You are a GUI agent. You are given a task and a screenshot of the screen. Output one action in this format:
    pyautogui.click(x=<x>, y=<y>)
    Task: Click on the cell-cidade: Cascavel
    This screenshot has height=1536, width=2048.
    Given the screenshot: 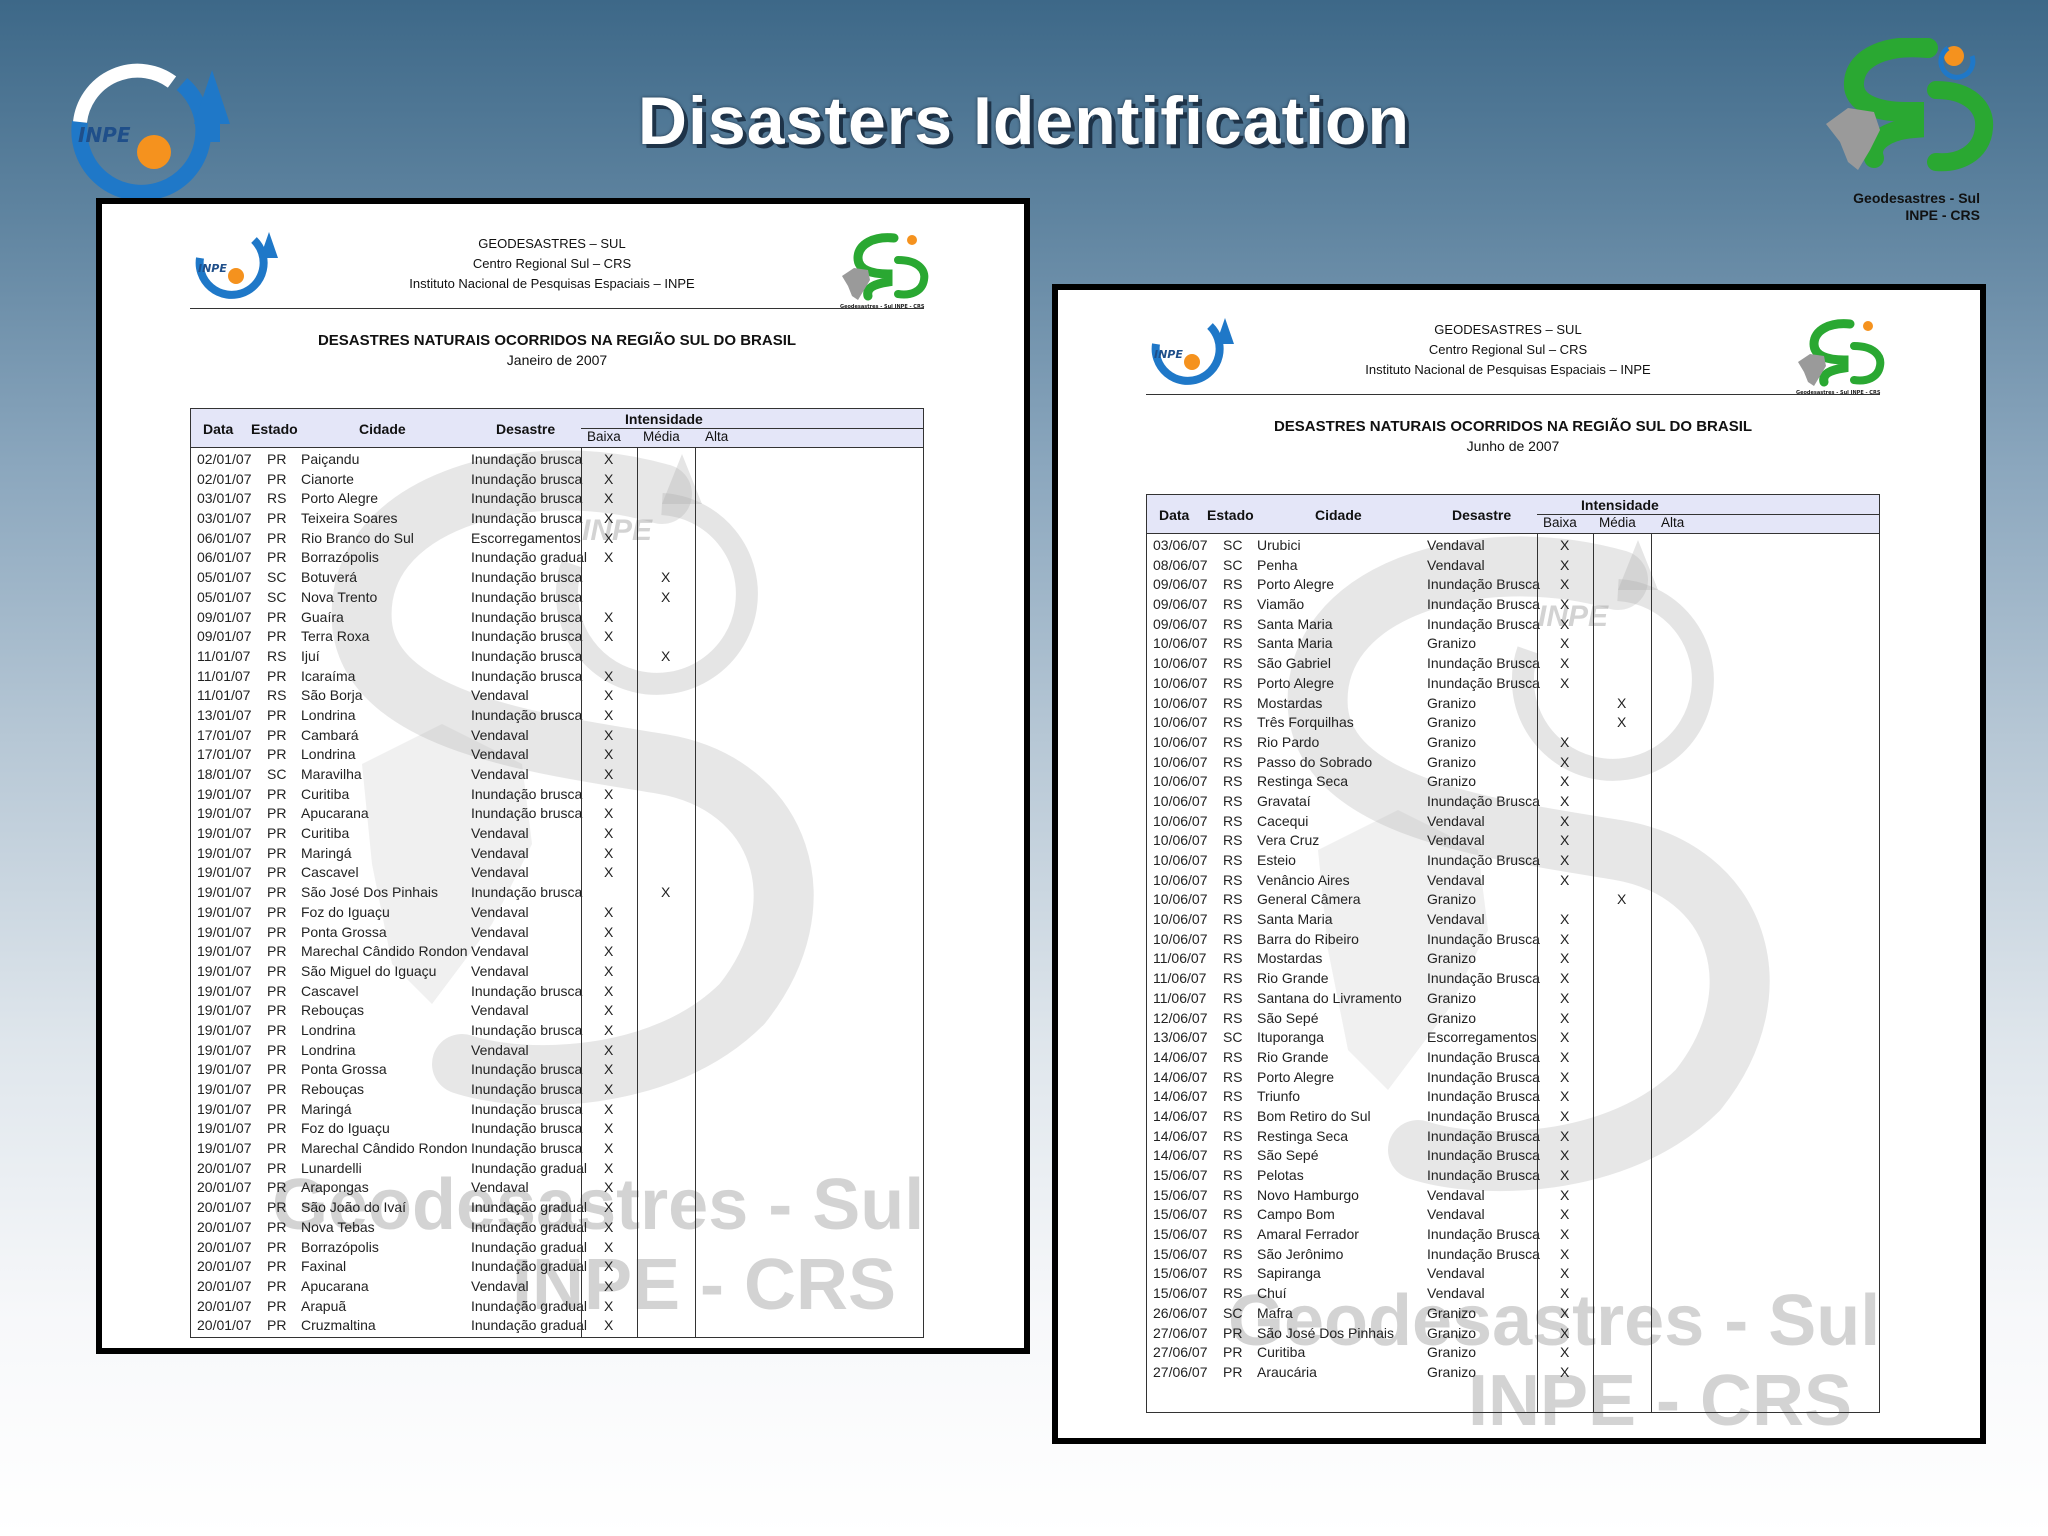 What is the action you would take?
    pyautogui.click(x=330, y=990)
    